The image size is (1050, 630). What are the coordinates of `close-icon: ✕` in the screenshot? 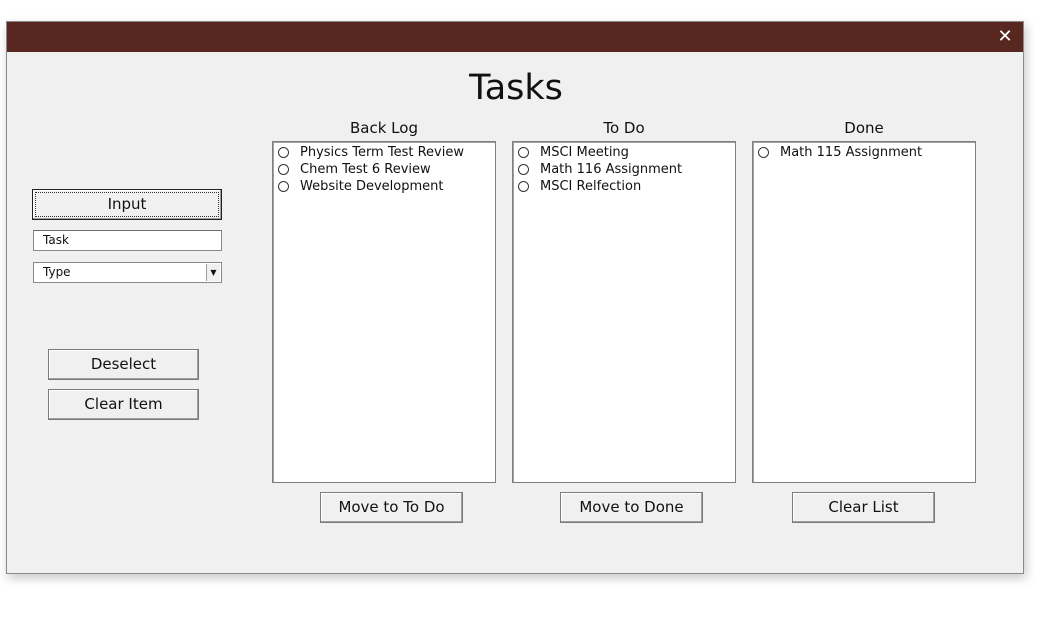 It's located at (1005, 37).